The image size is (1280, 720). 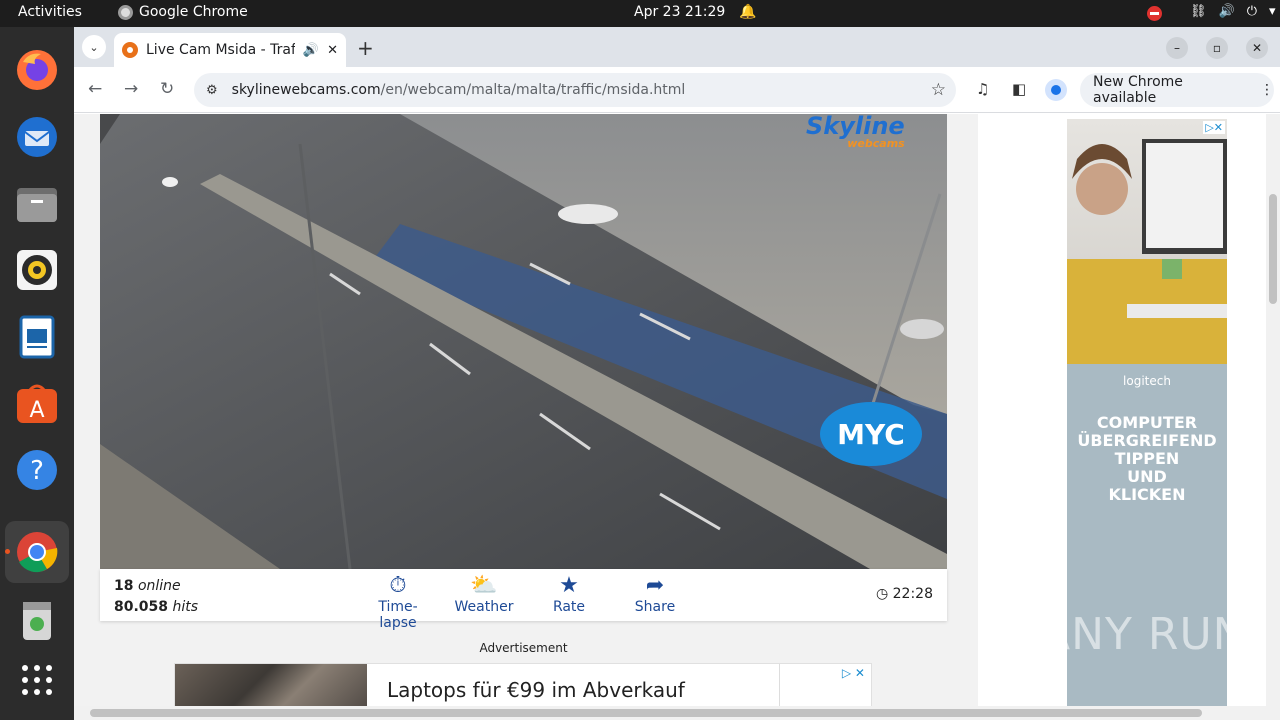 I want to click on system-tray: ⛓ 🔊 ⏻ ▾, so click(x=1233, y=11).